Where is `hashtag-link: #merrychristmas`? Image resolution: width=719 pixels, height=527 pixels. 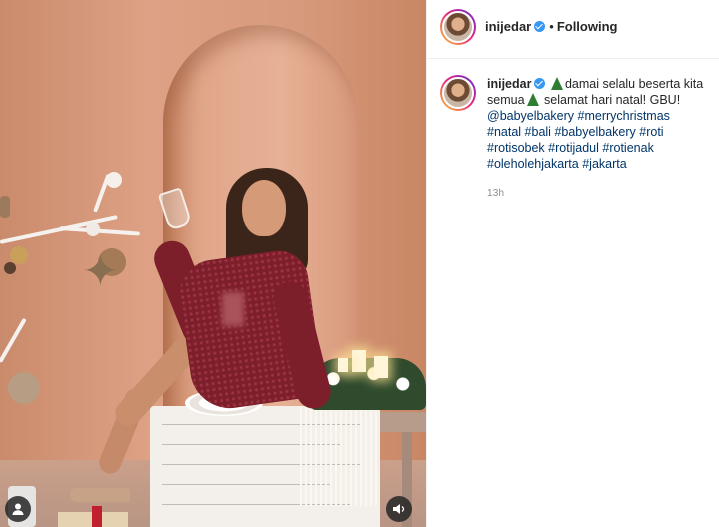 hashtag-link: #merrychristmas is located at coordinates (624, 116).